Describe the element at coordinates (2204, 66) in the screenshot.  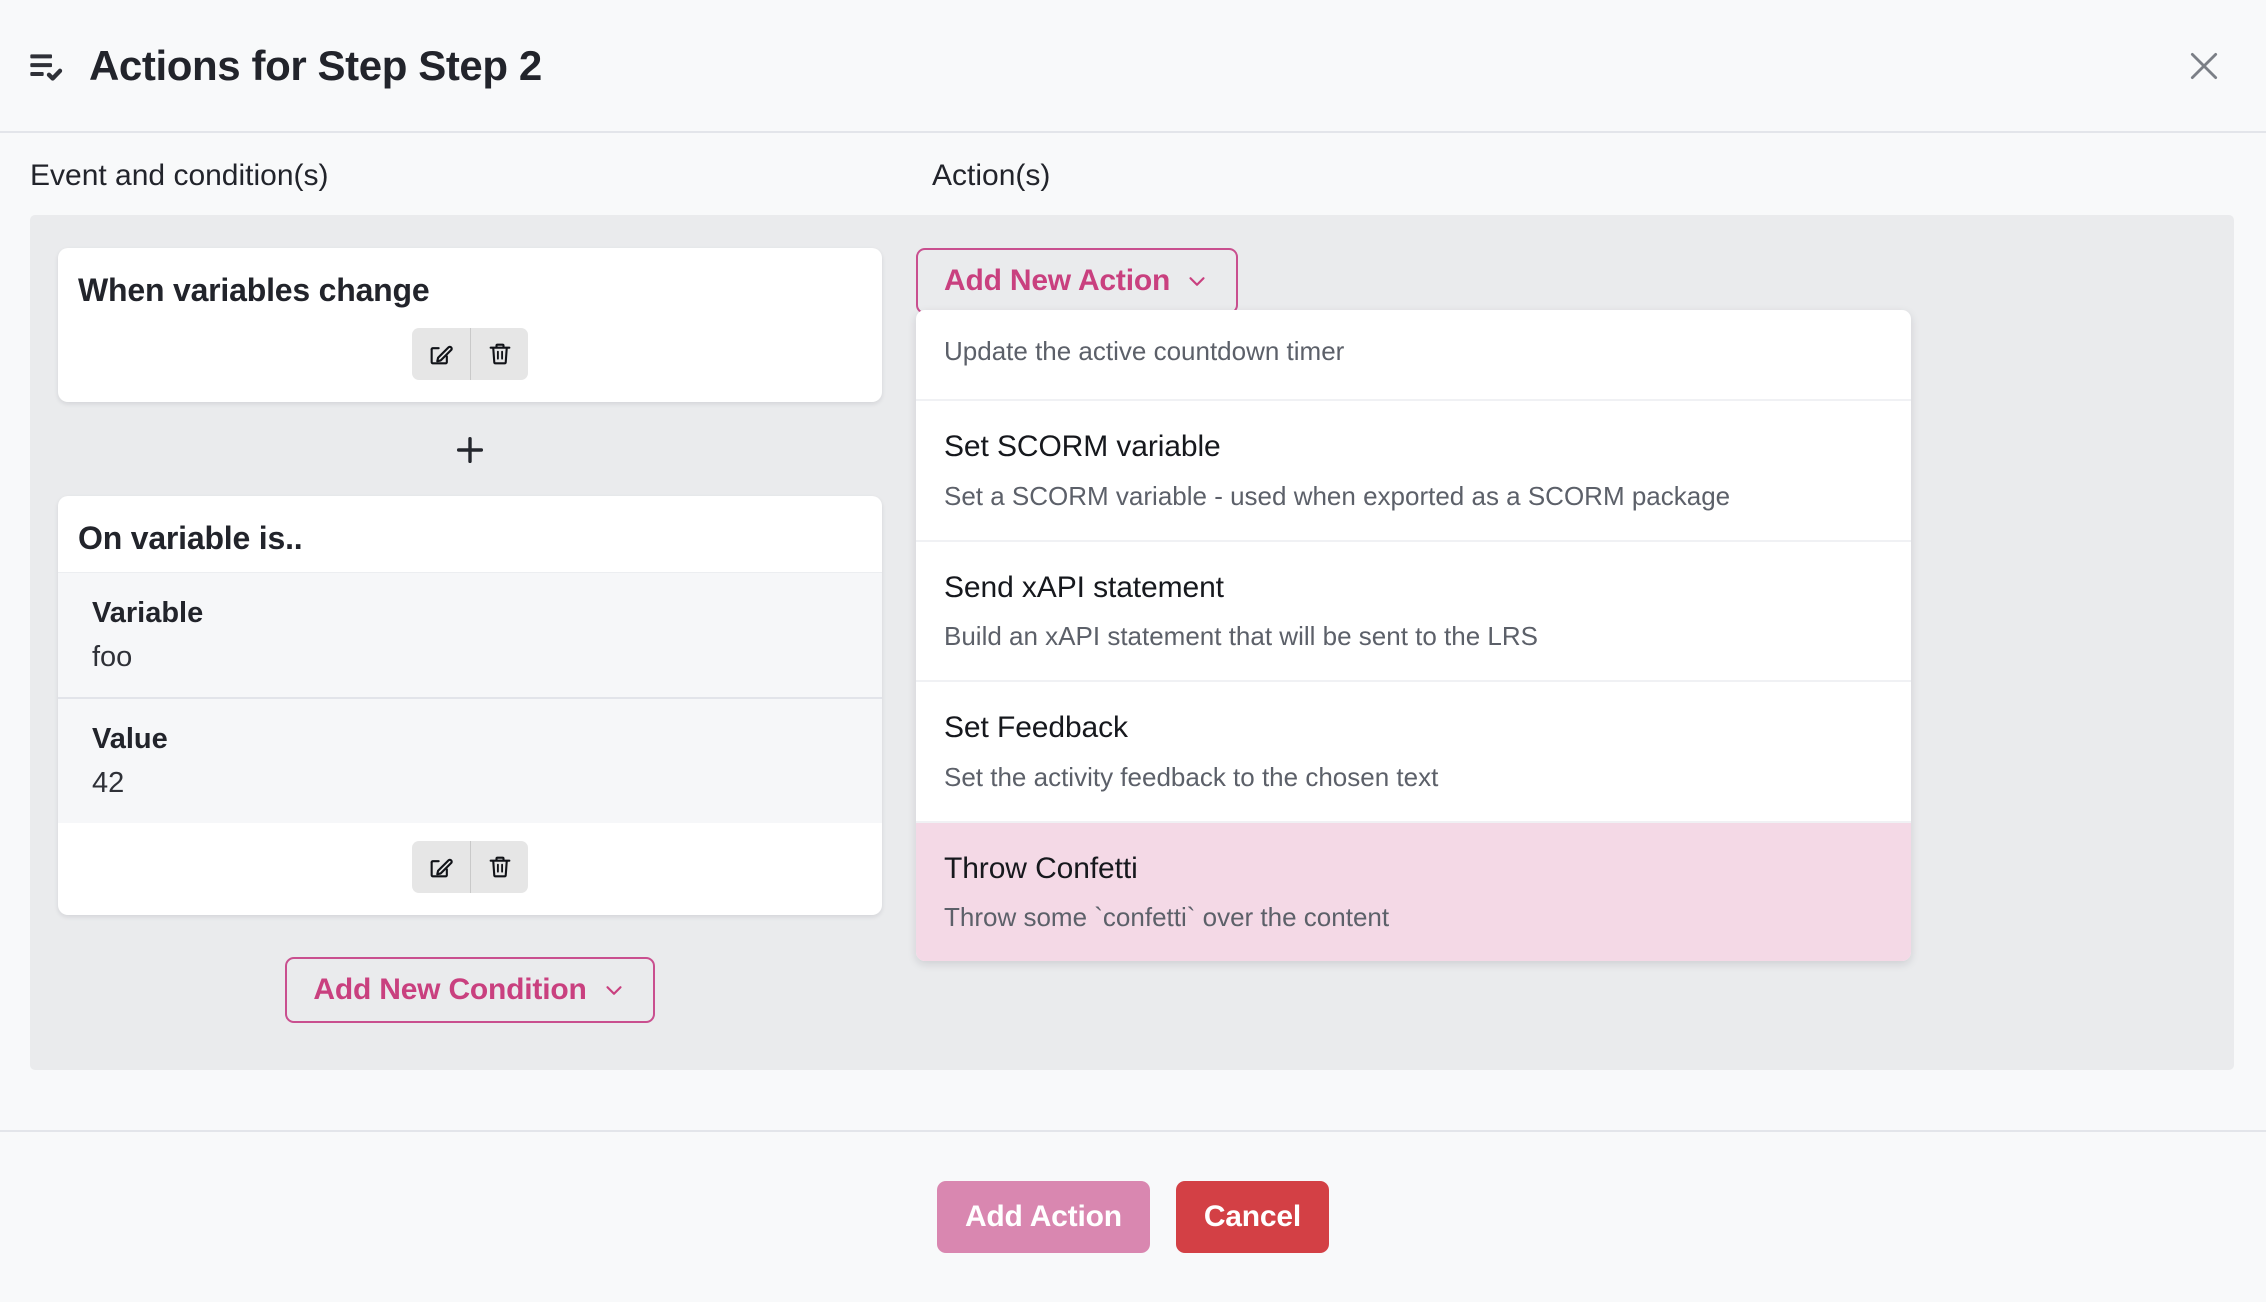
I see `close-icon` at that location.